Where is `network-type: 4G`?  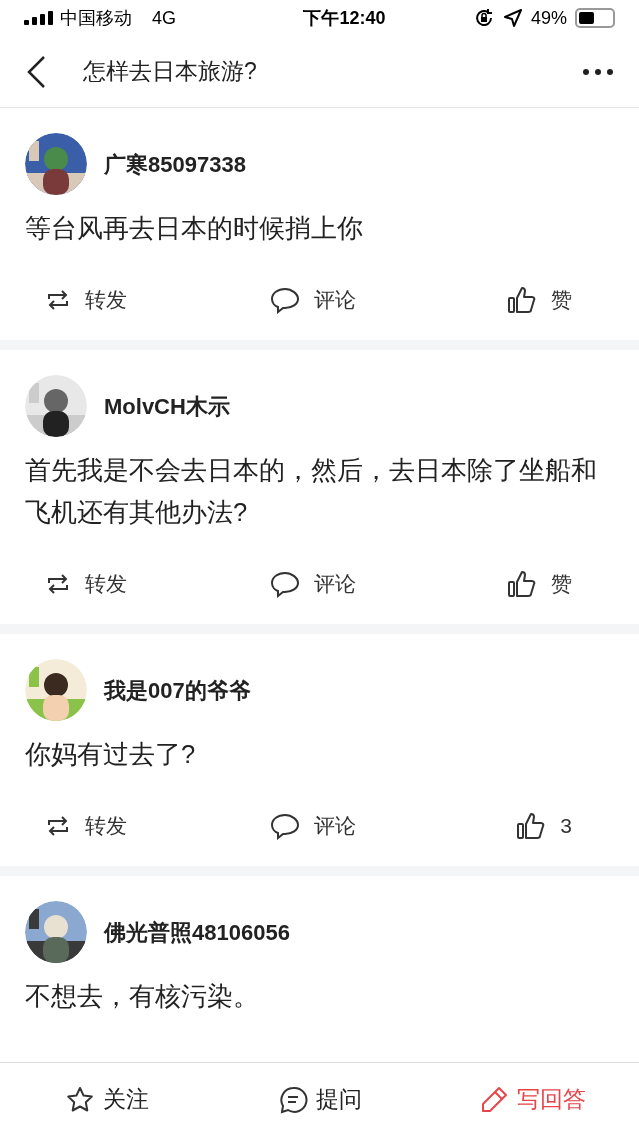
network-type: 4G is located at coordinates (164, 18).